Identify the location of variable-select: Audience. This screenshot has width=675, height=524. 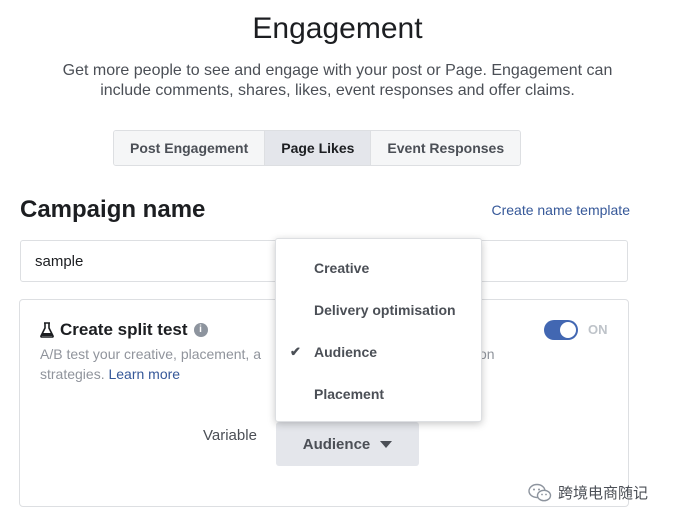
(347, 444).